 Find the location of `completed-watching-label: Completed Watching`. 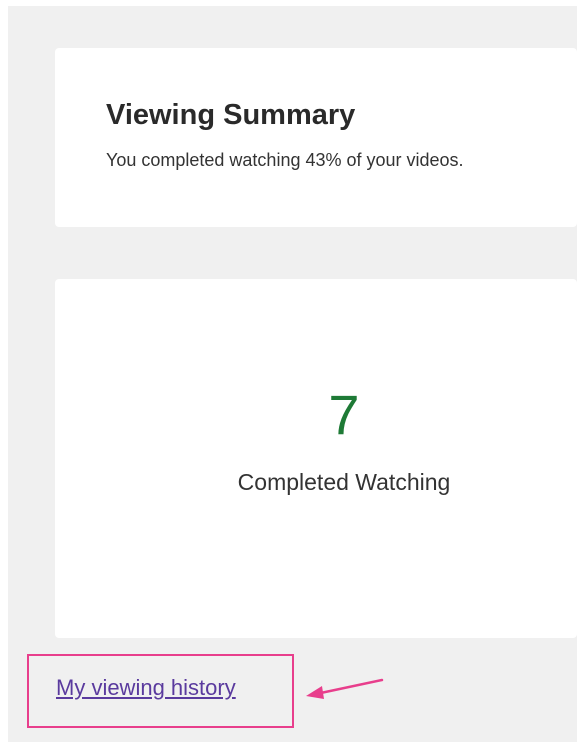

completed-watching-label: Completed Watching is located at coordinates (344, 482).